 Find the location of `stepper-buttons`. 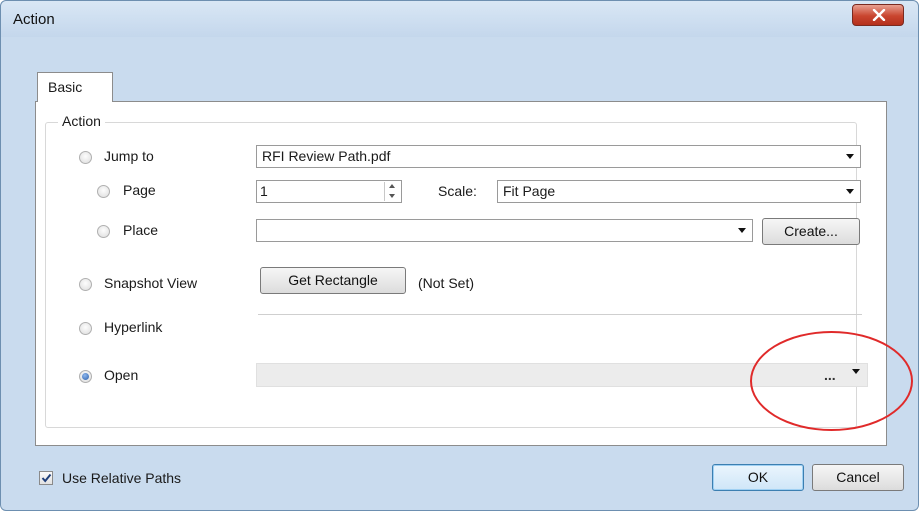

stepper-buttons is located at coordinates (392, 191).